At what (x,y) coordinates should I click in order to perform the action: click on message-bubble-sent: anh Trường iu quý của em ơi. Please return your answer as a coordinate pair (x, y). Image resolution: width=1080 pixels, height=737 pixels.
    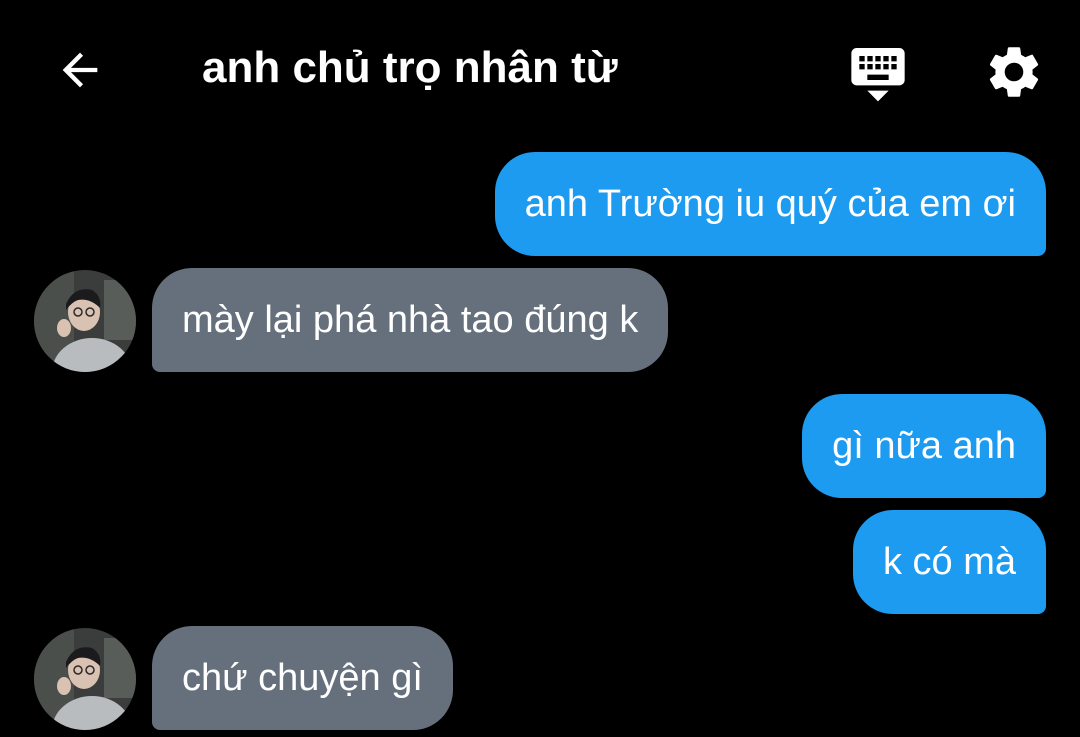
    Looking at the image, I should click on (770, 204).